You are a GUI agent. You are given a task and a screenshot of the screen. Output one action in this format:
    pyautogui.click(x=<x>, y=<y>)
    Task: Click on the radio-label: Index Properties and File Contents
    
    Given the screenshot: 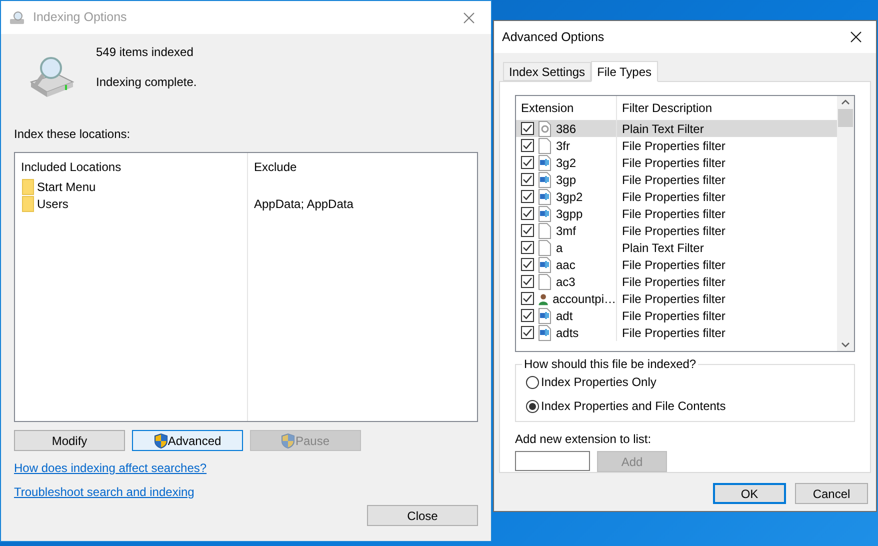 What is the action you would take?
    pyautogui.click(x=633, y=406)
    